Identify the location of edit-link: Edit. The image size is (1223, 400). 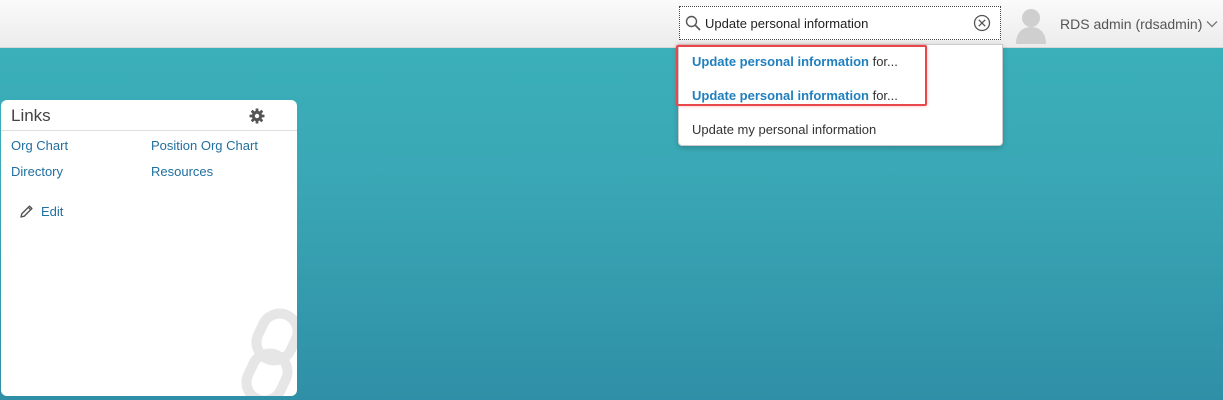
(52, 211).